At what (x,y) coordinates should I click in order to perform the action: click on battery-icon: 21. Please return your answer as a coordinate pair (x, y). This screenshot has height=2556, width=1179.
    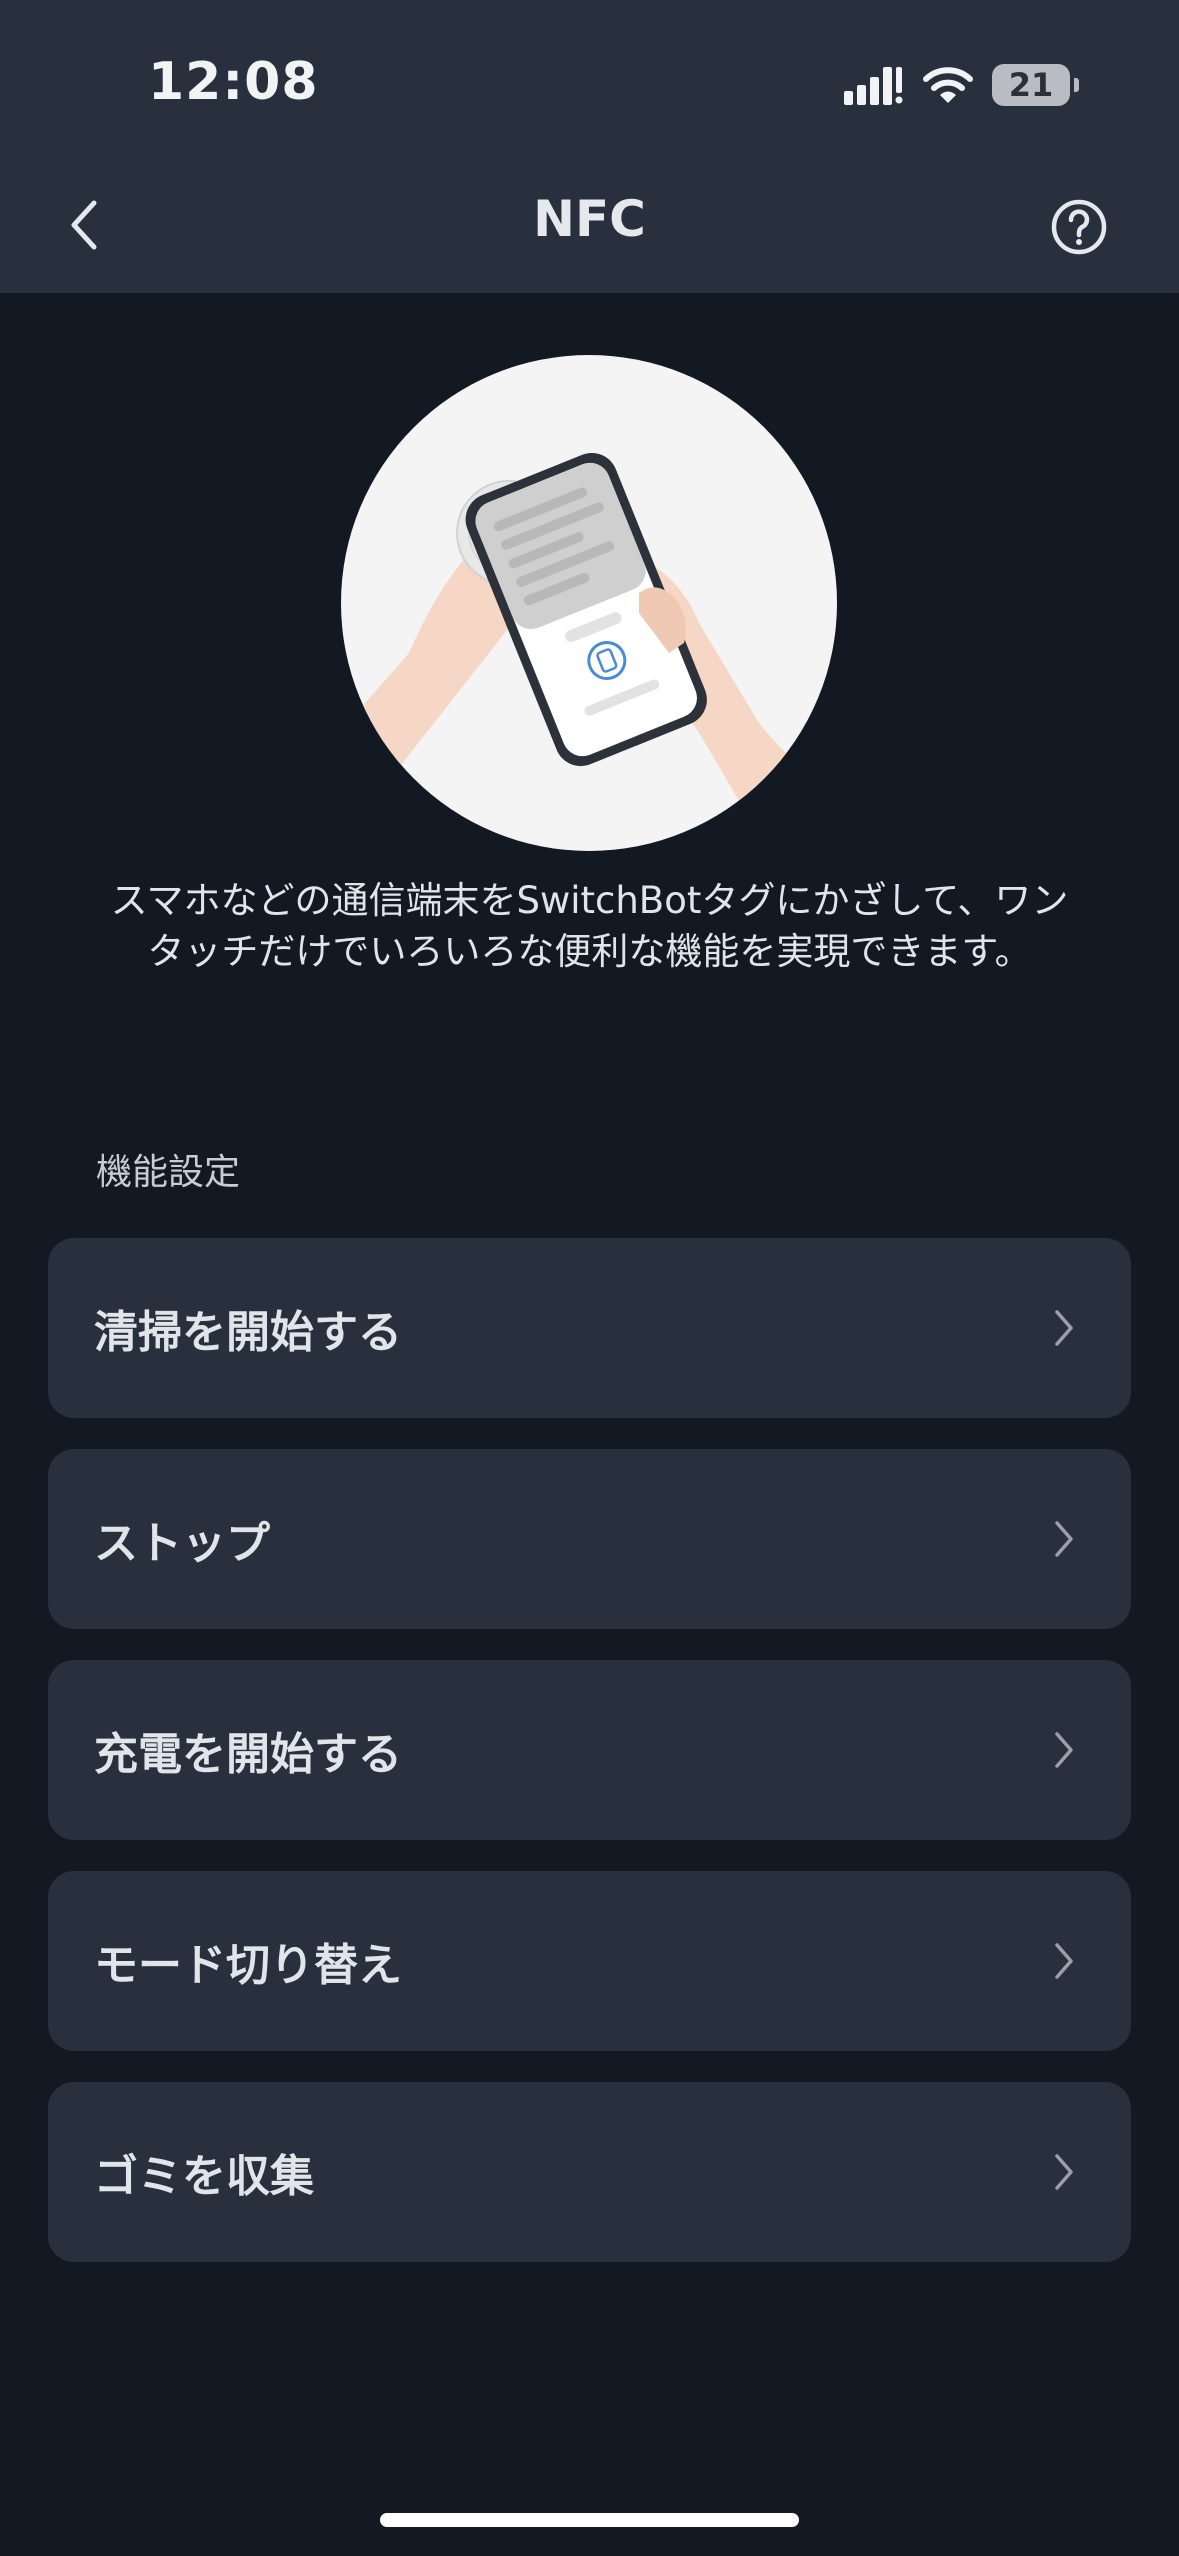
    Looking at the image, I should click on (1035, 85).